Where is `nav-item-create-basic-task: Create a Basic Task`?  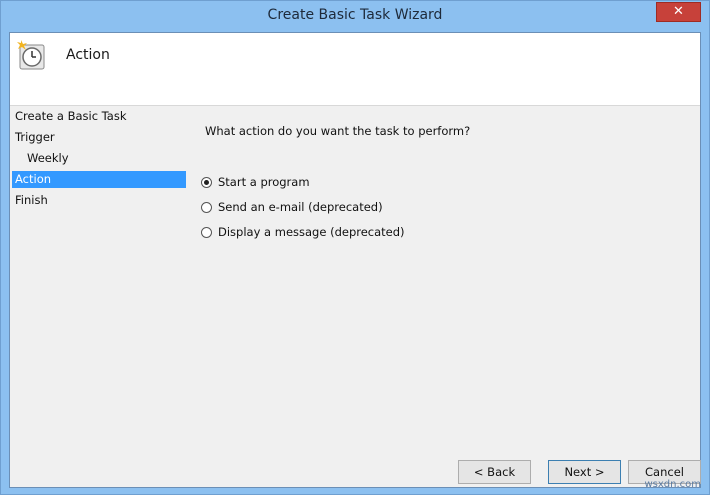 nav-item-create-basic-task: Create a Basic Task is located at coordinates (99, 116).